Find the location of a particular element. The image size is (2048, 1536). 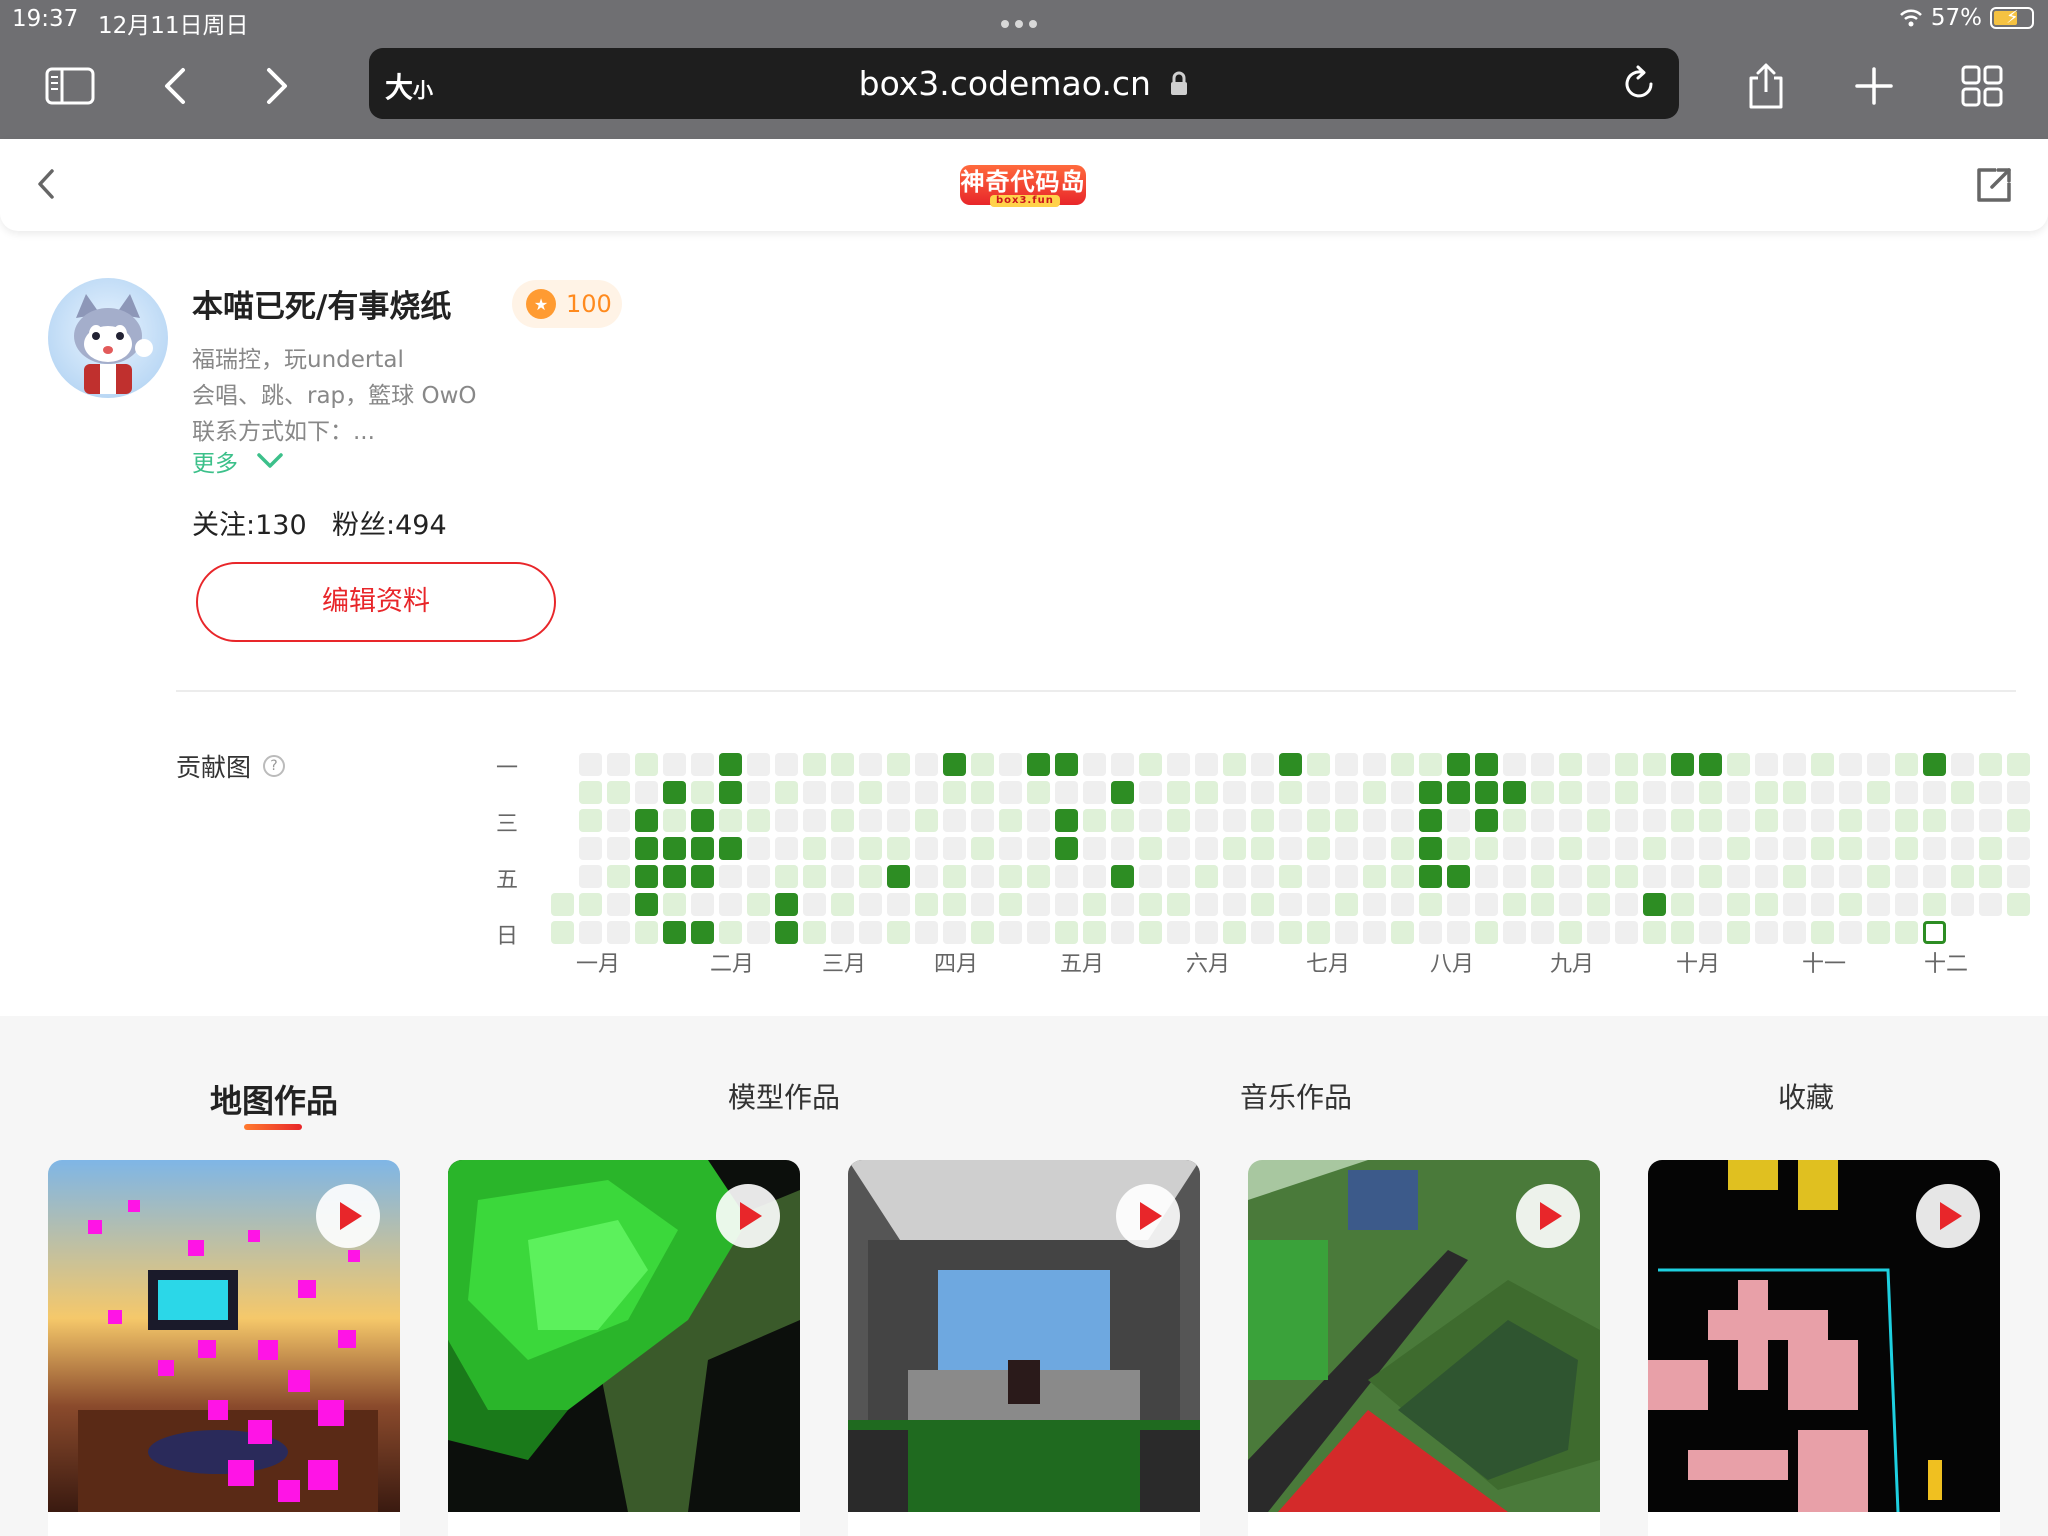

tab-model-works: 模型作品 is located at coordinates (784, 1096).